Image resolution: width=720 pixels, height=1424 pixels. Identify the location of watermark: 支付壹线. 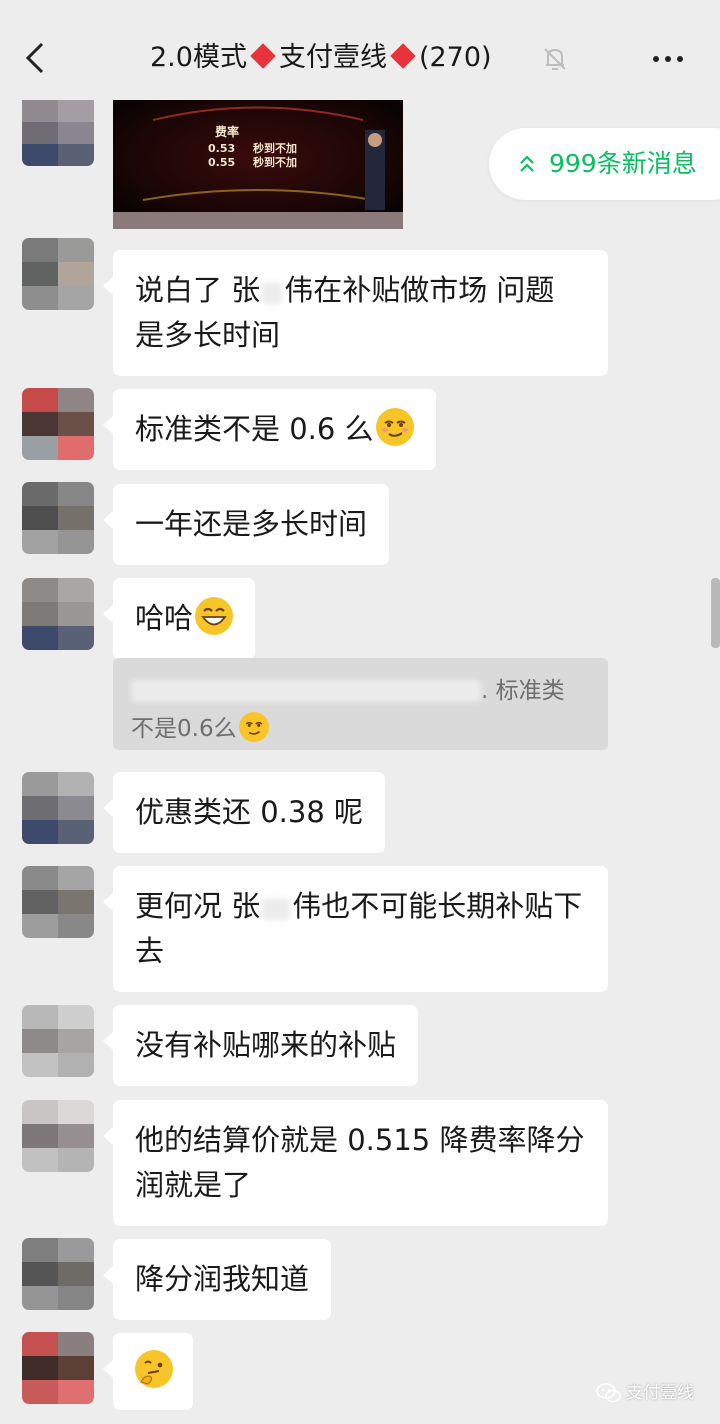
(645, 1393).